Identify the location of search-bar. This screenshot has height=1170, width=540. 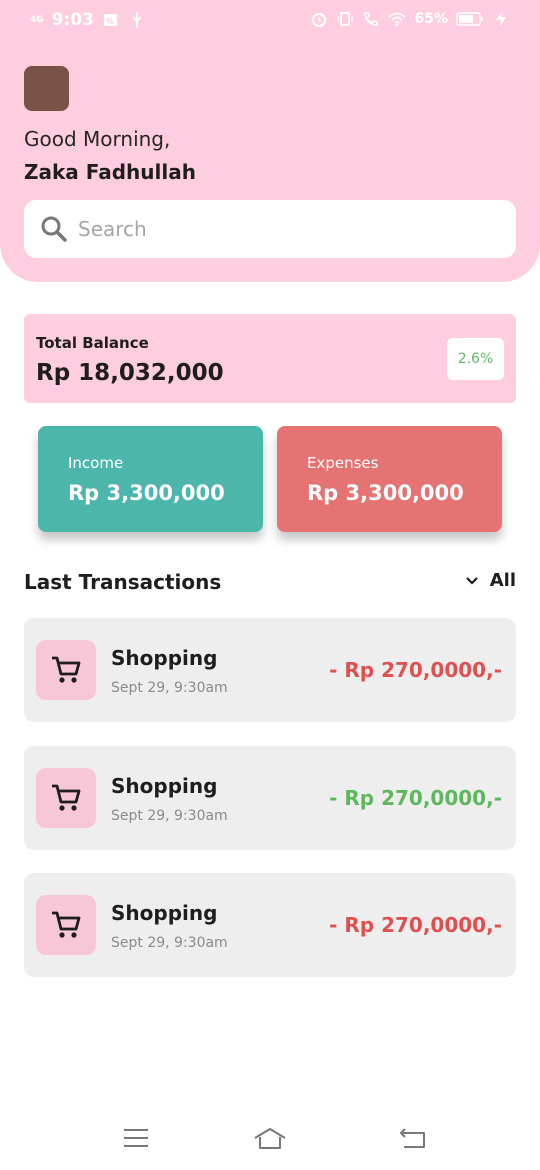
(270, 229).